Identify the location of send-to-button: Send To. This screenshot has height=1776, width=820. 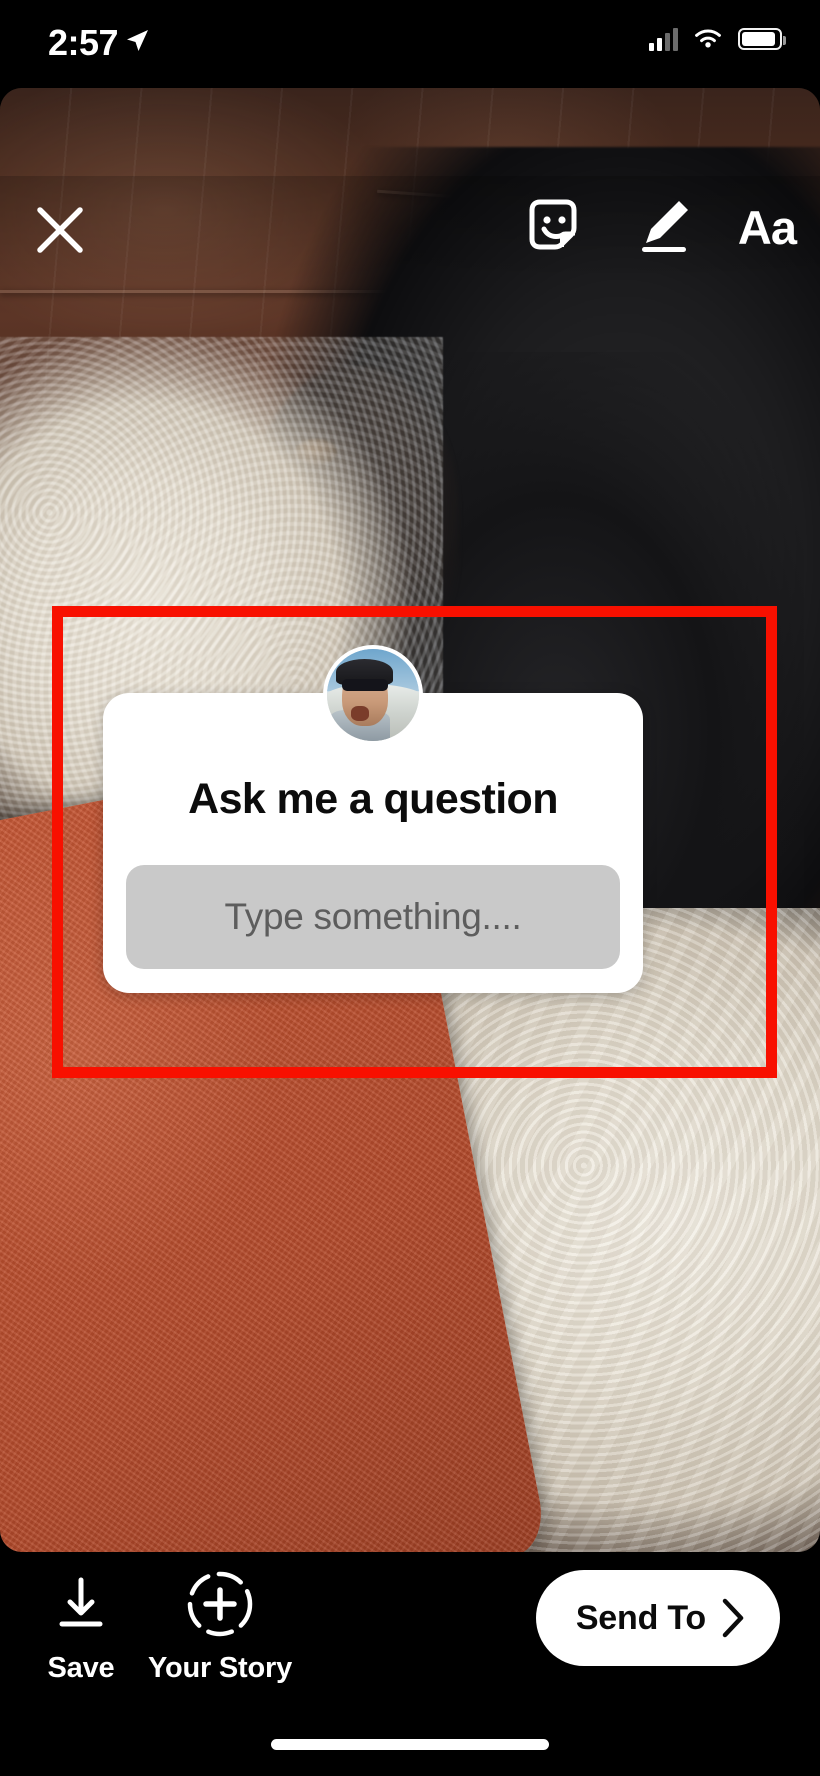
(657, 1618).